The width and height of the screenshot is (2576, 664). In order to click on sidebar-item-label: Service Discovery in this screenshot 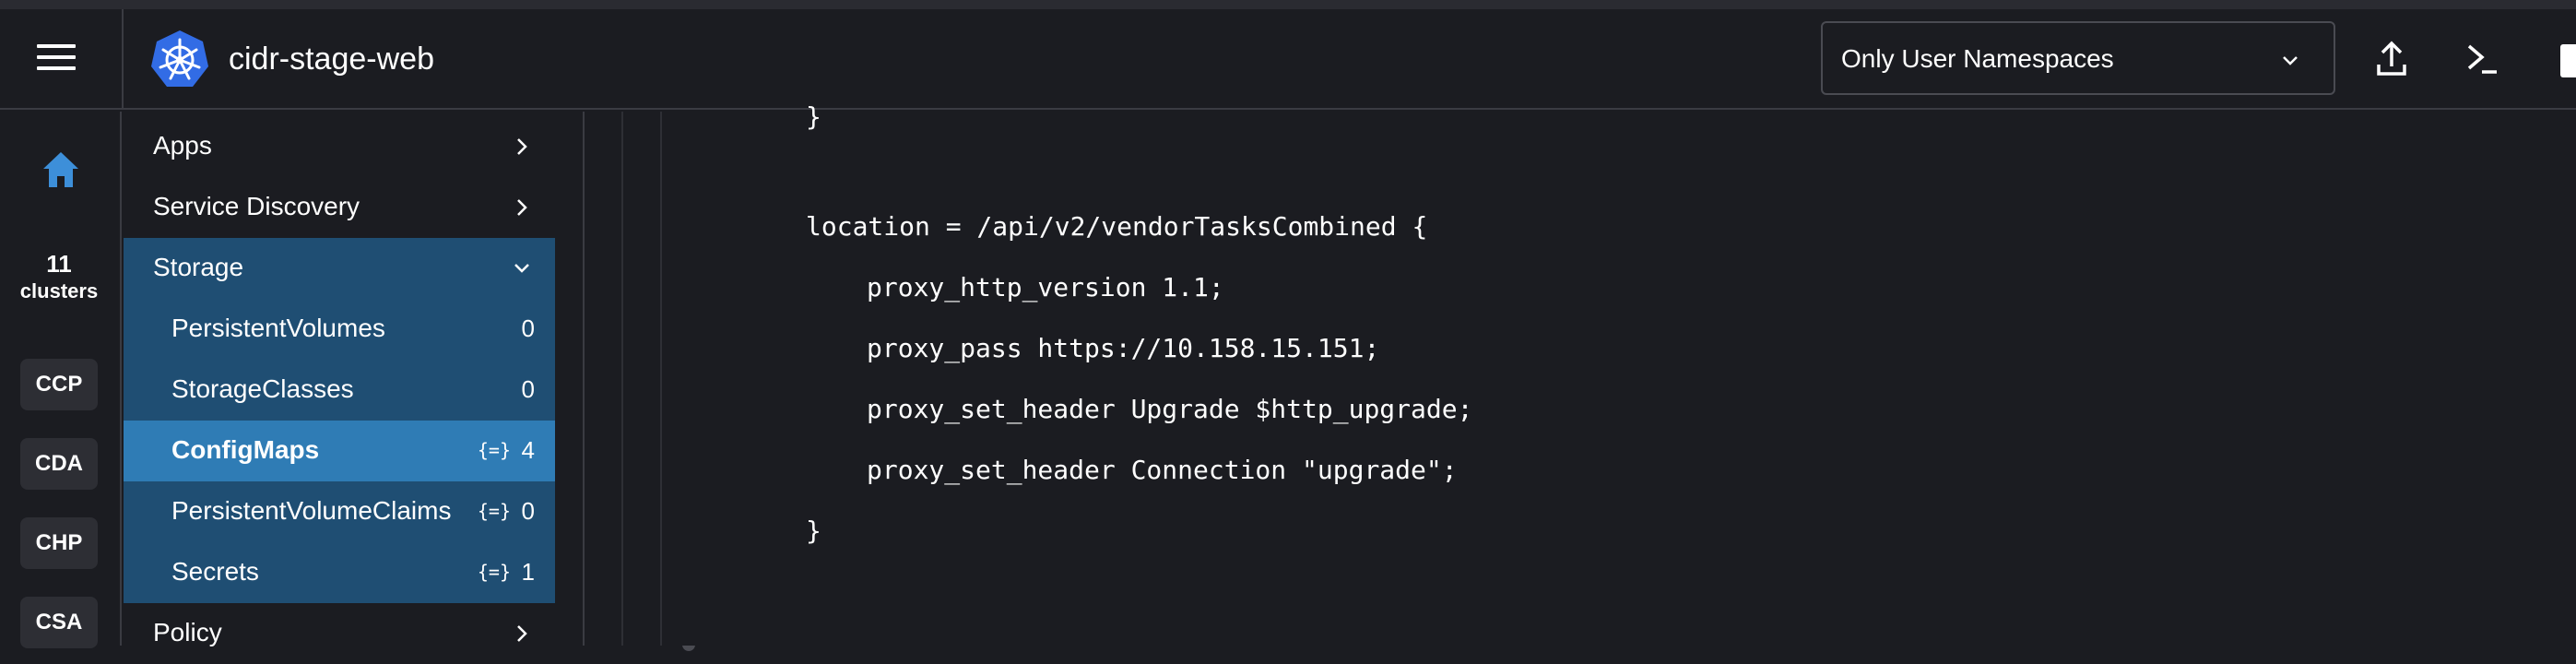, I will do `click(256, 206)`.